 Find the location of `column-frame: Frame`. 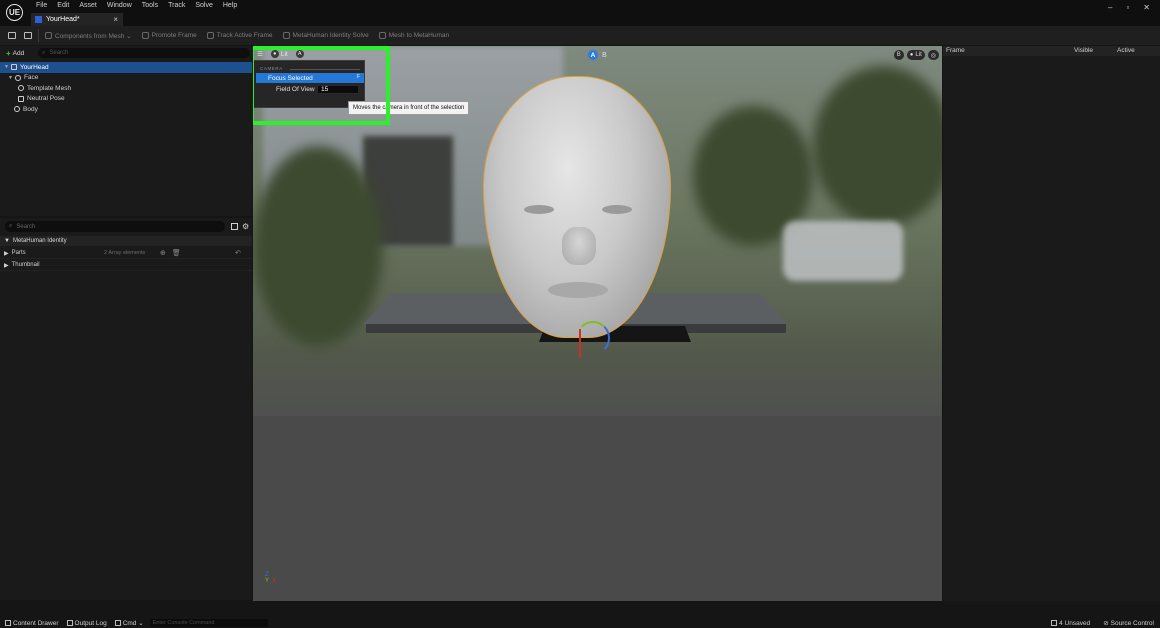

column-frame: Frame is located at coordinates (955, 50).